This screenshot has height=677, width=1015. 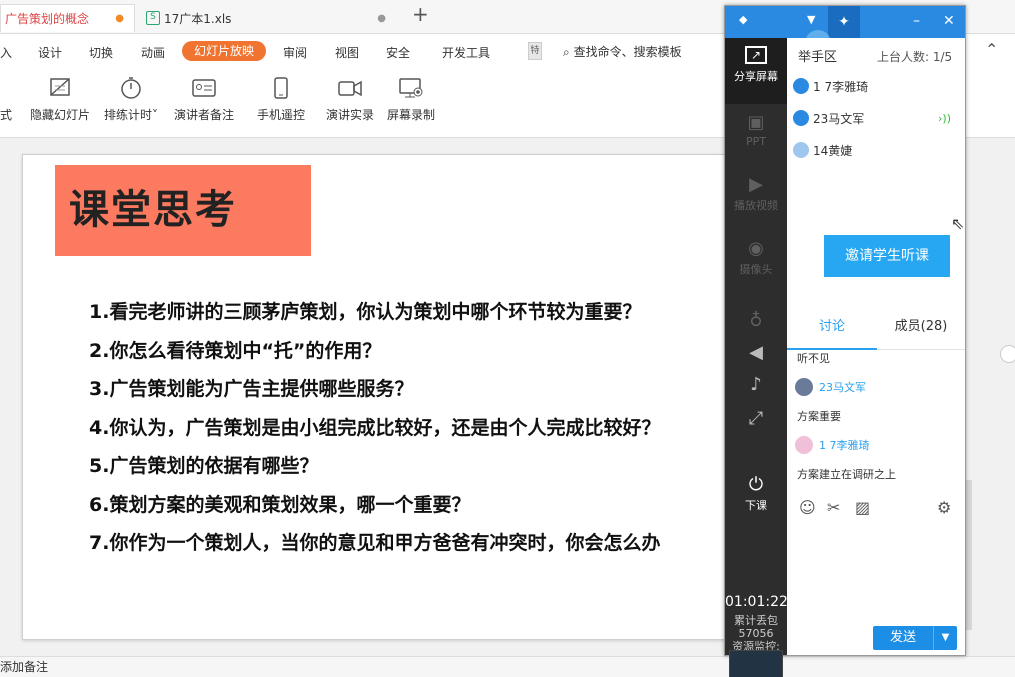 What do you see at coordinates (281, 115) in the screenshot?
I see `phone-remote-label: 手机遥控` at bounding box center [281, 115].